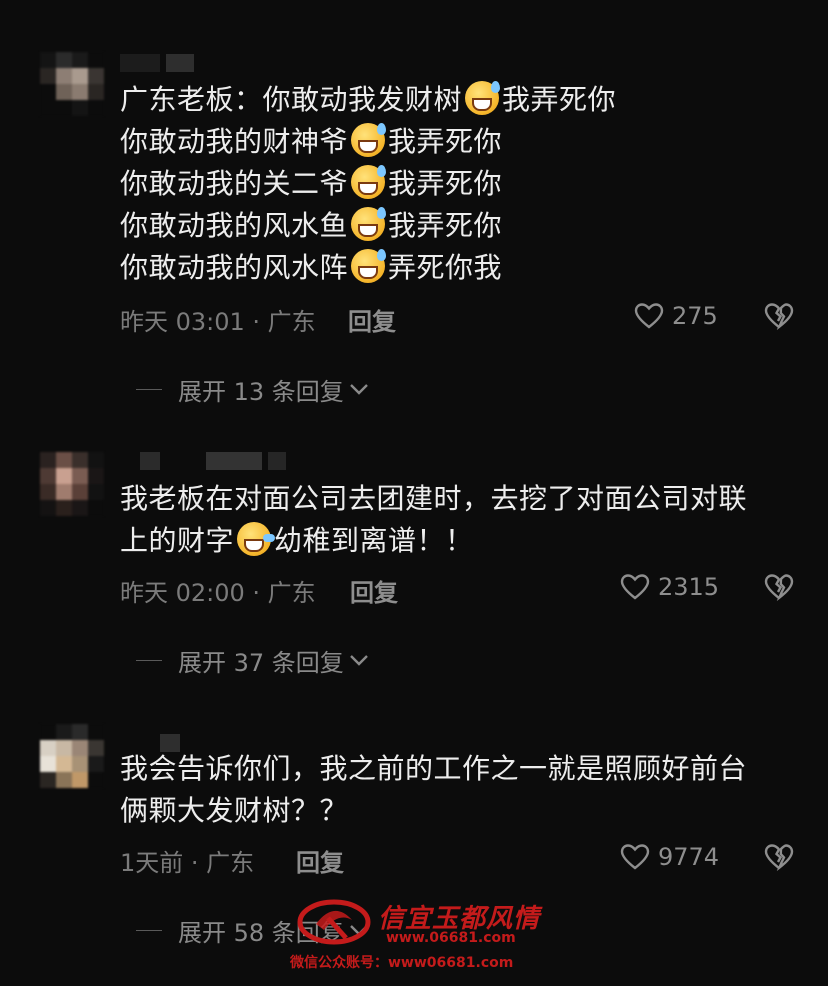 The width and height of the screenshot is (828, 986). What do you see at coordinates (434, 498) in the screenshot?
I see `comment-line: 我老板在对面公司去团建时，去挖了对面公司对联` at bounding box center [434, 498].